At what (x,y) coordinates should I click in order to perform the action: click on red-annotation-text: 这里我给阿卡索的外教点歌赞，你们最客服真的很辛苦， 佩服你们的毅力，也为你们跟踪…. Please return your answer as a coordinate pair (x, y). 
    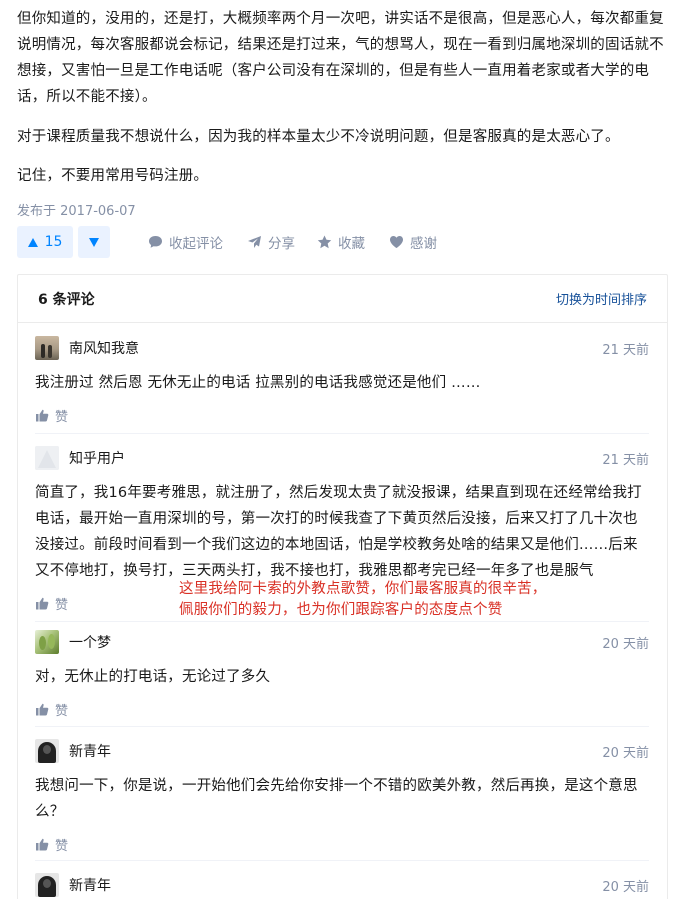
    Looking at the image, I should click on (363, 600).